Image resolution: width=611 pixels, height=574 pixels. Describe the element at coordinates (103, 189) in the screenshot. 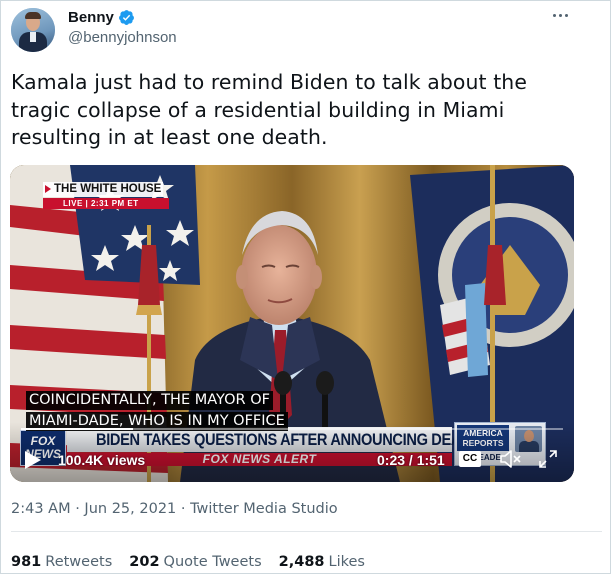

I see `bug-title: THE WHITE HOUSE` at that location.